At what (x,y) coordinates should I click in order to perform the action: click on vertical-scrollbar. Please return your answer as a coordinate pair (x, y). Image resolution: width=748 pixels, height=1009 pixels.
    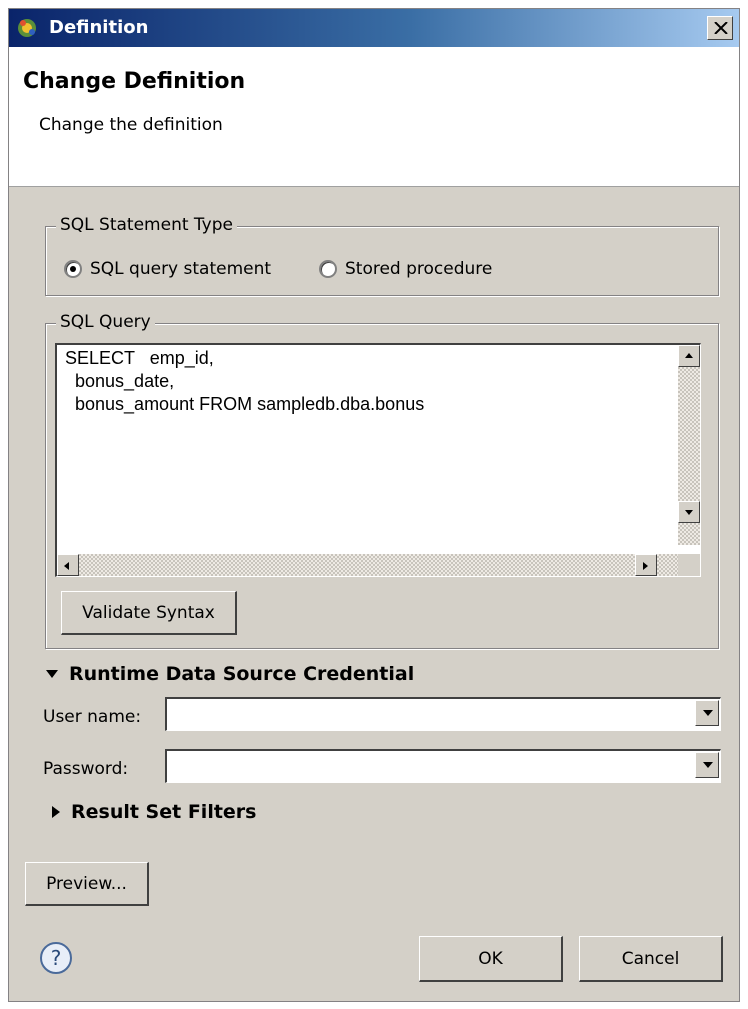
    Looking at the image, I should click on (689, 445).